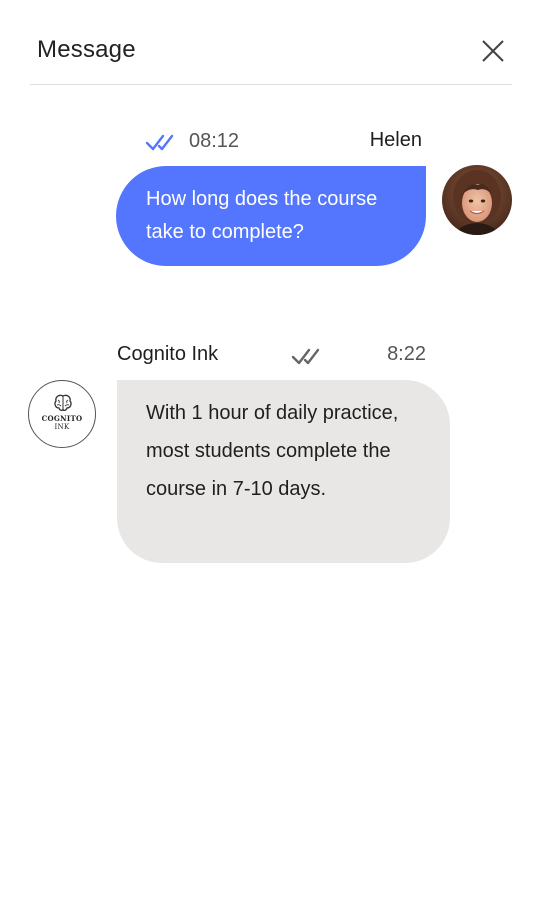 This screenshot has width=544, height=909. Describe the element at coordinates (395, 140) in the screenshot. I see `message-sender: Helen` at that location.